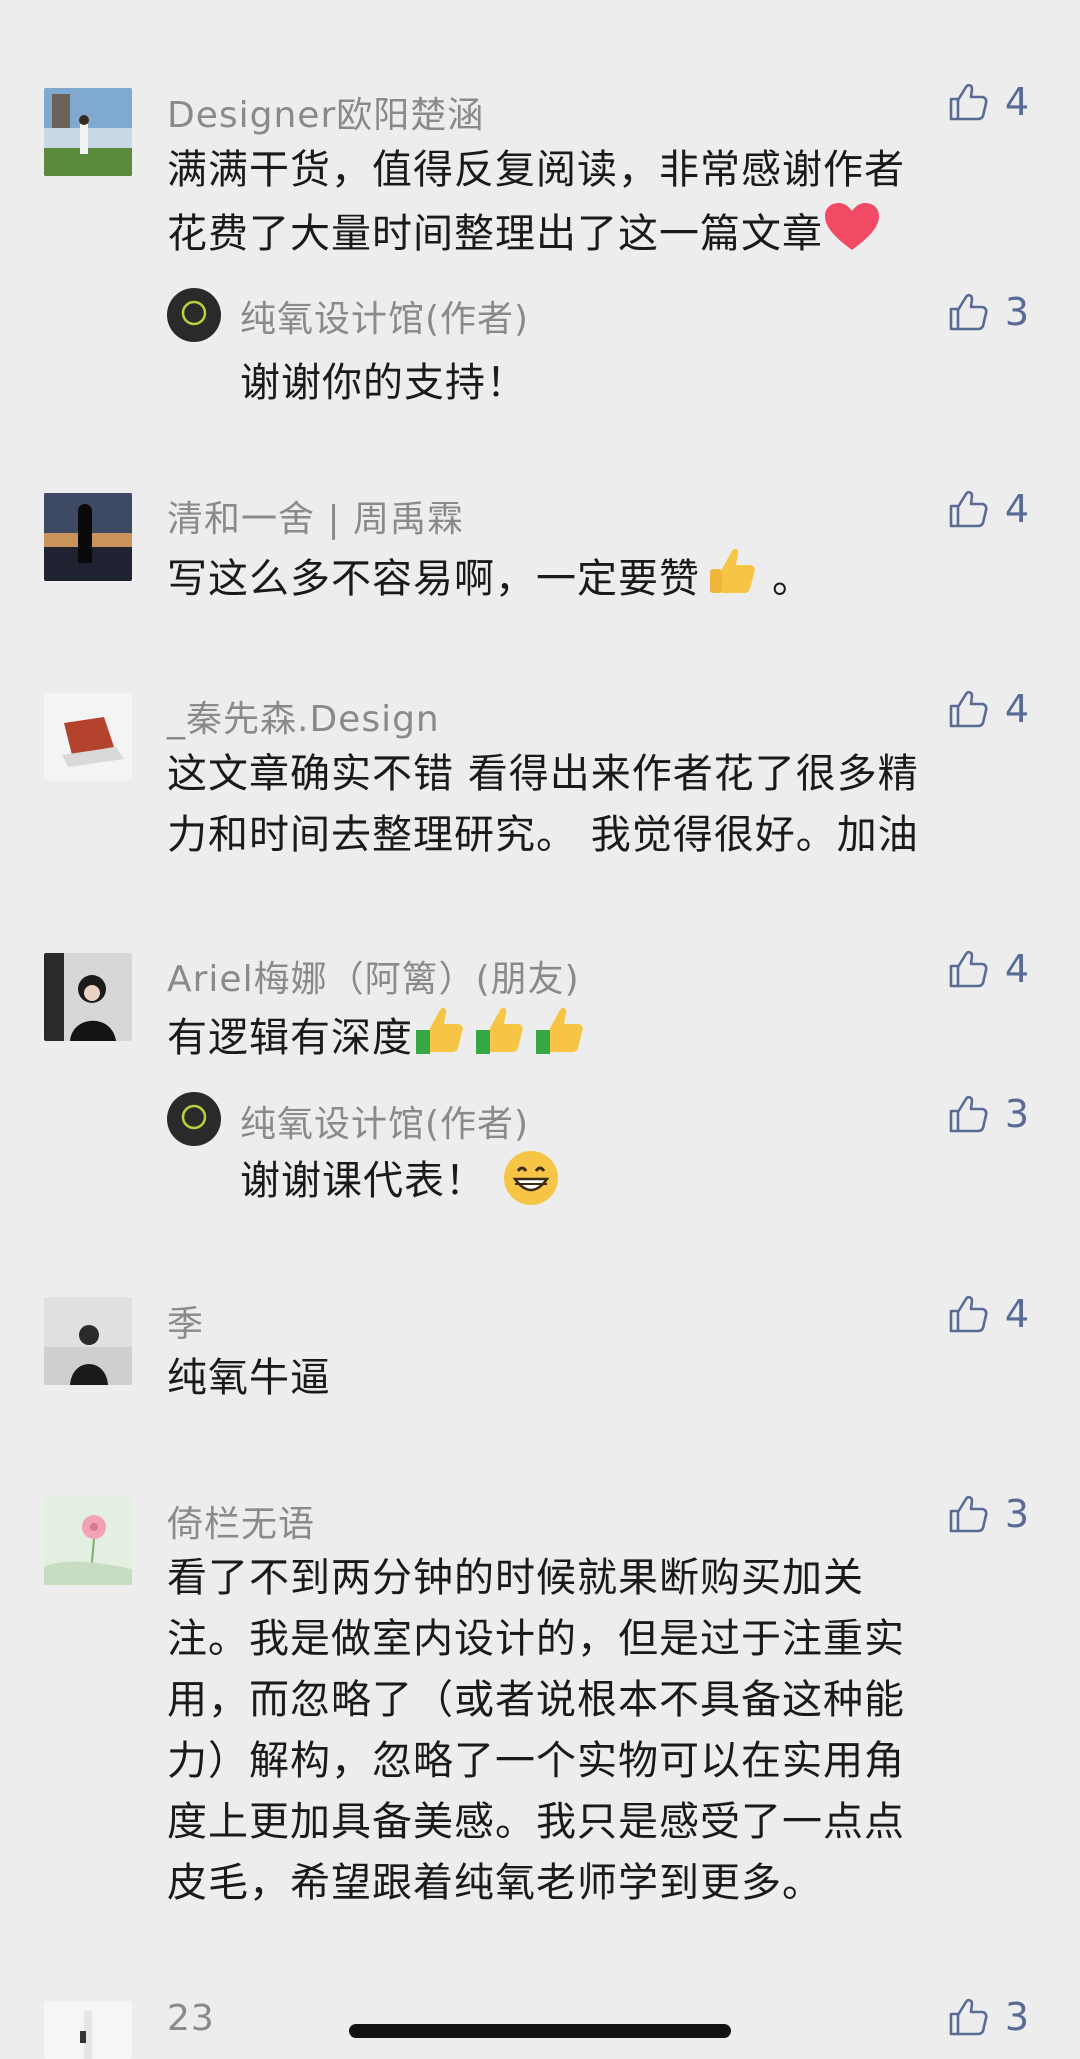  Describe the element at coordinates (325, 112) in the screenshot. I see `commenter-name: Designer欧阳楚涵` at that location.